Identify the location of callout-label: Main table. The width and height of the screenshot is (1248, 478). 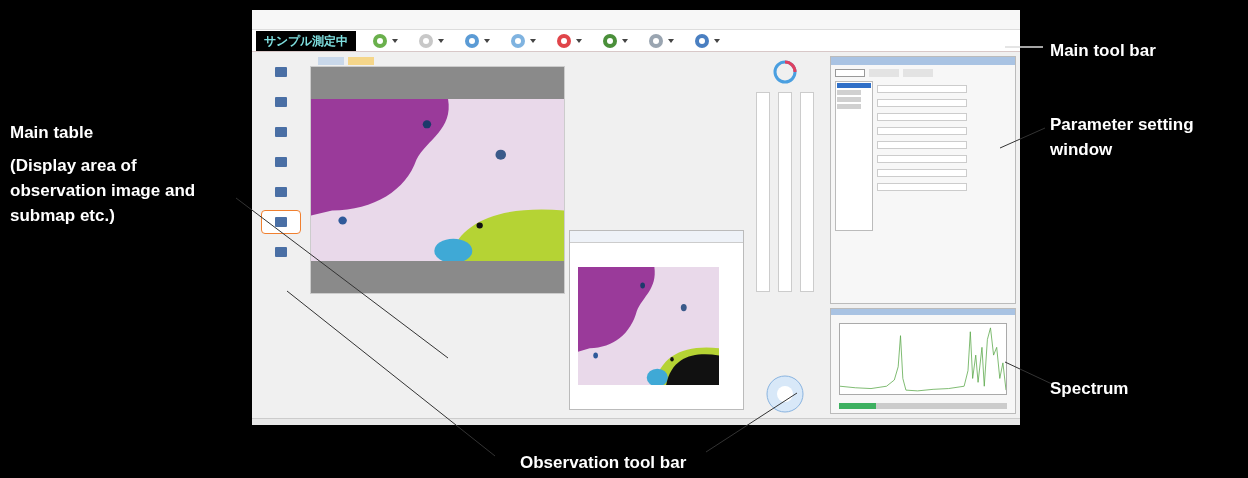
(52, 133).